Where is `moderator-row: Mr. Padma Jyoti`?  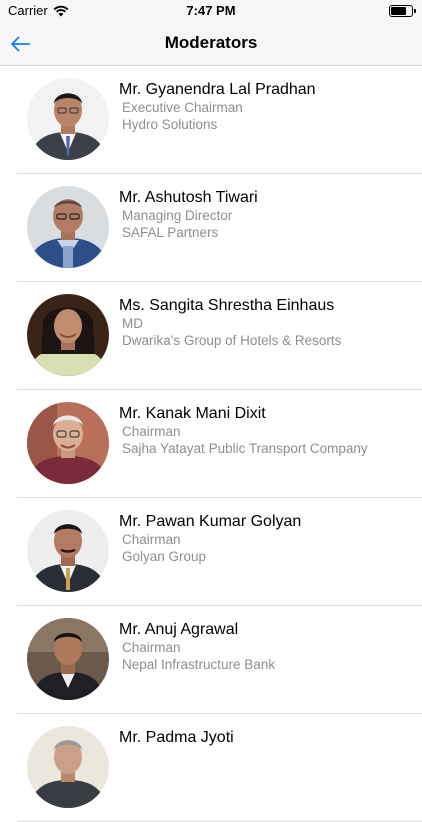
moderator-row: Mr. Padma Jyoti is located at coordinates (211, 768).